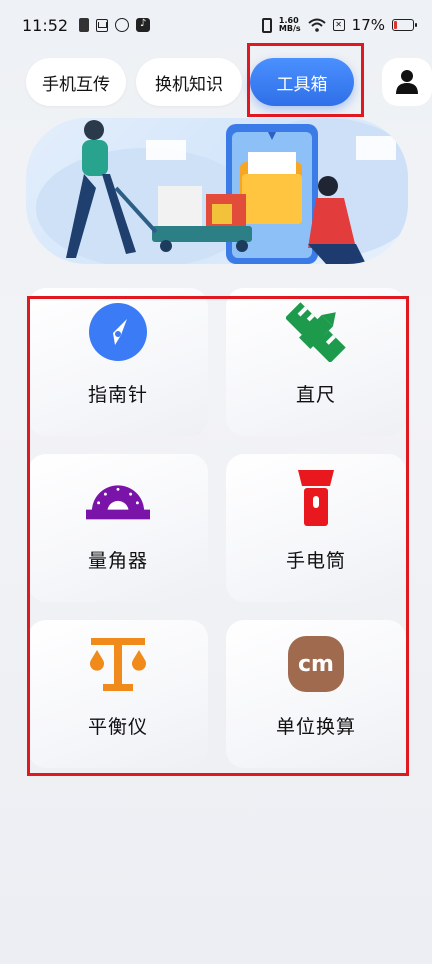  Describe the element at coordinates (404, 25) in the screenshot. I see `battery-icon` at that location.